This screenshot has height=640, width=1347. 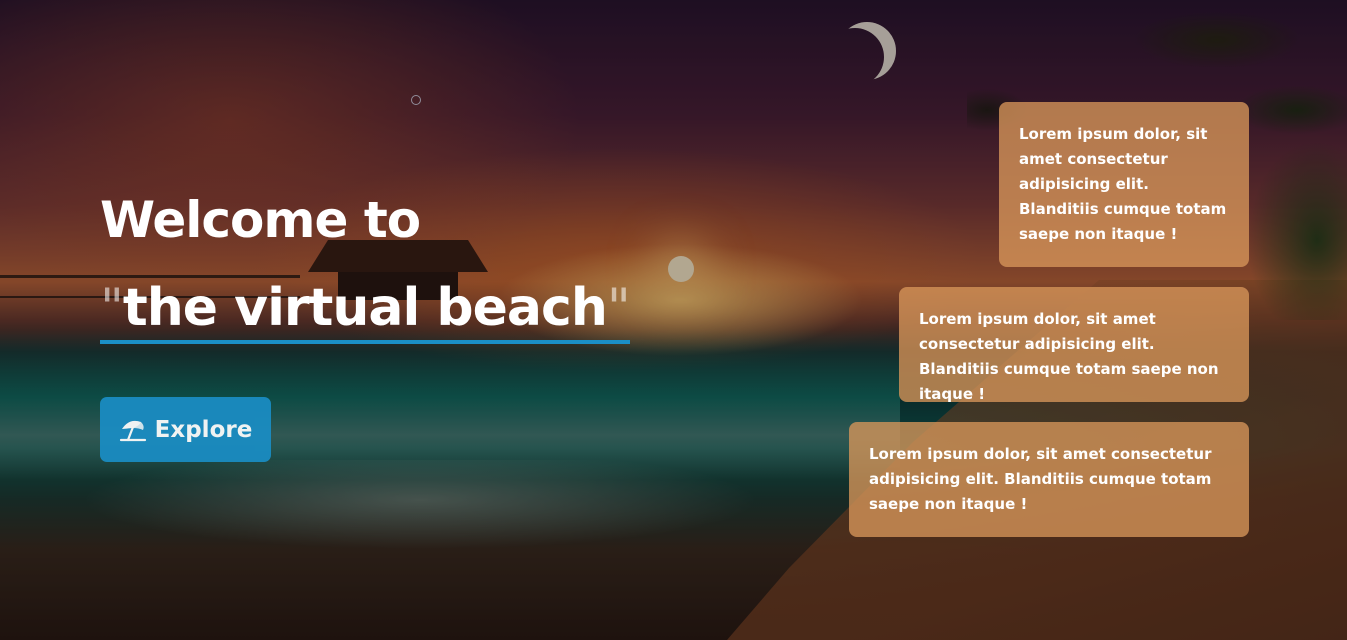 I want to click on open-quote: ", so click(x=112, y=308).